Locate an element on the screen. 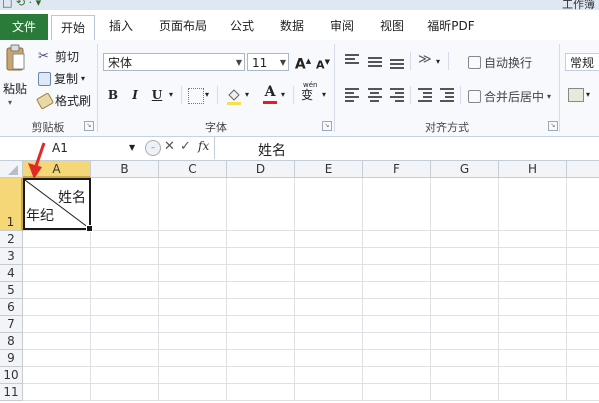 The image size is (599, 403). insert-function-button: fx is located at coordinates (203, 146).